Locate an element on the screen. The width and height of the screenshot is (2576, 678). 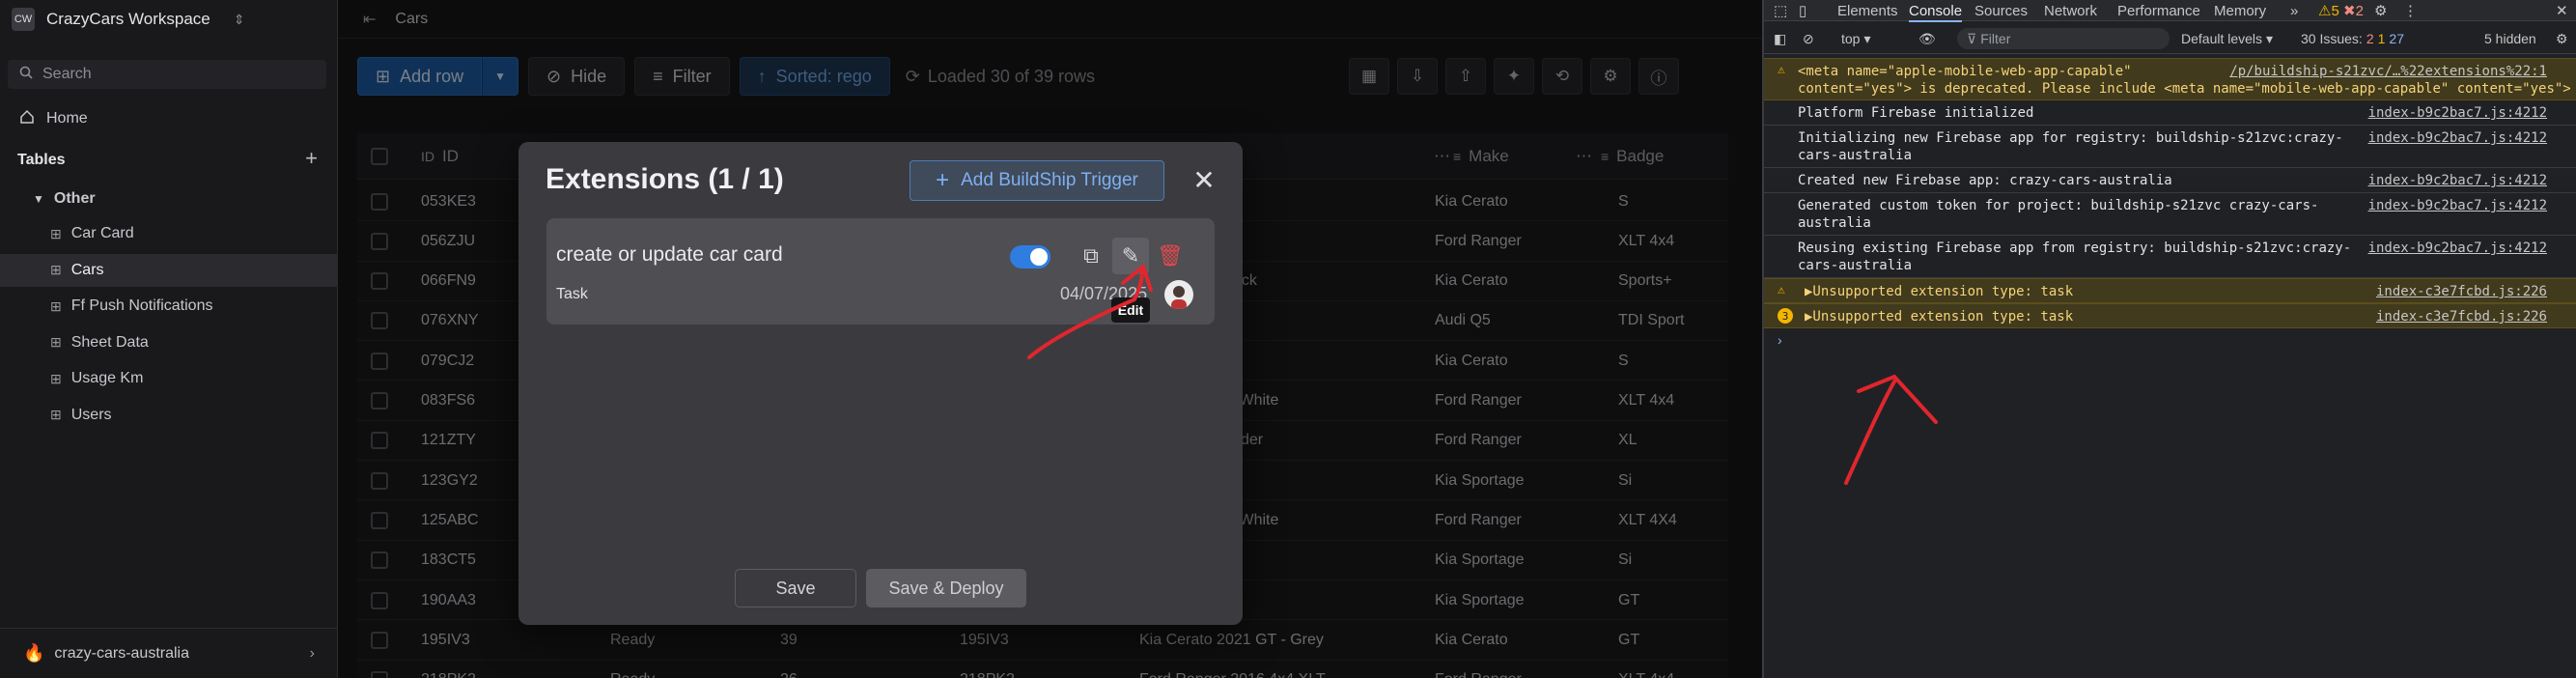
sidebar-item-users: ⊞ Users is located at coordinates (169, 416).